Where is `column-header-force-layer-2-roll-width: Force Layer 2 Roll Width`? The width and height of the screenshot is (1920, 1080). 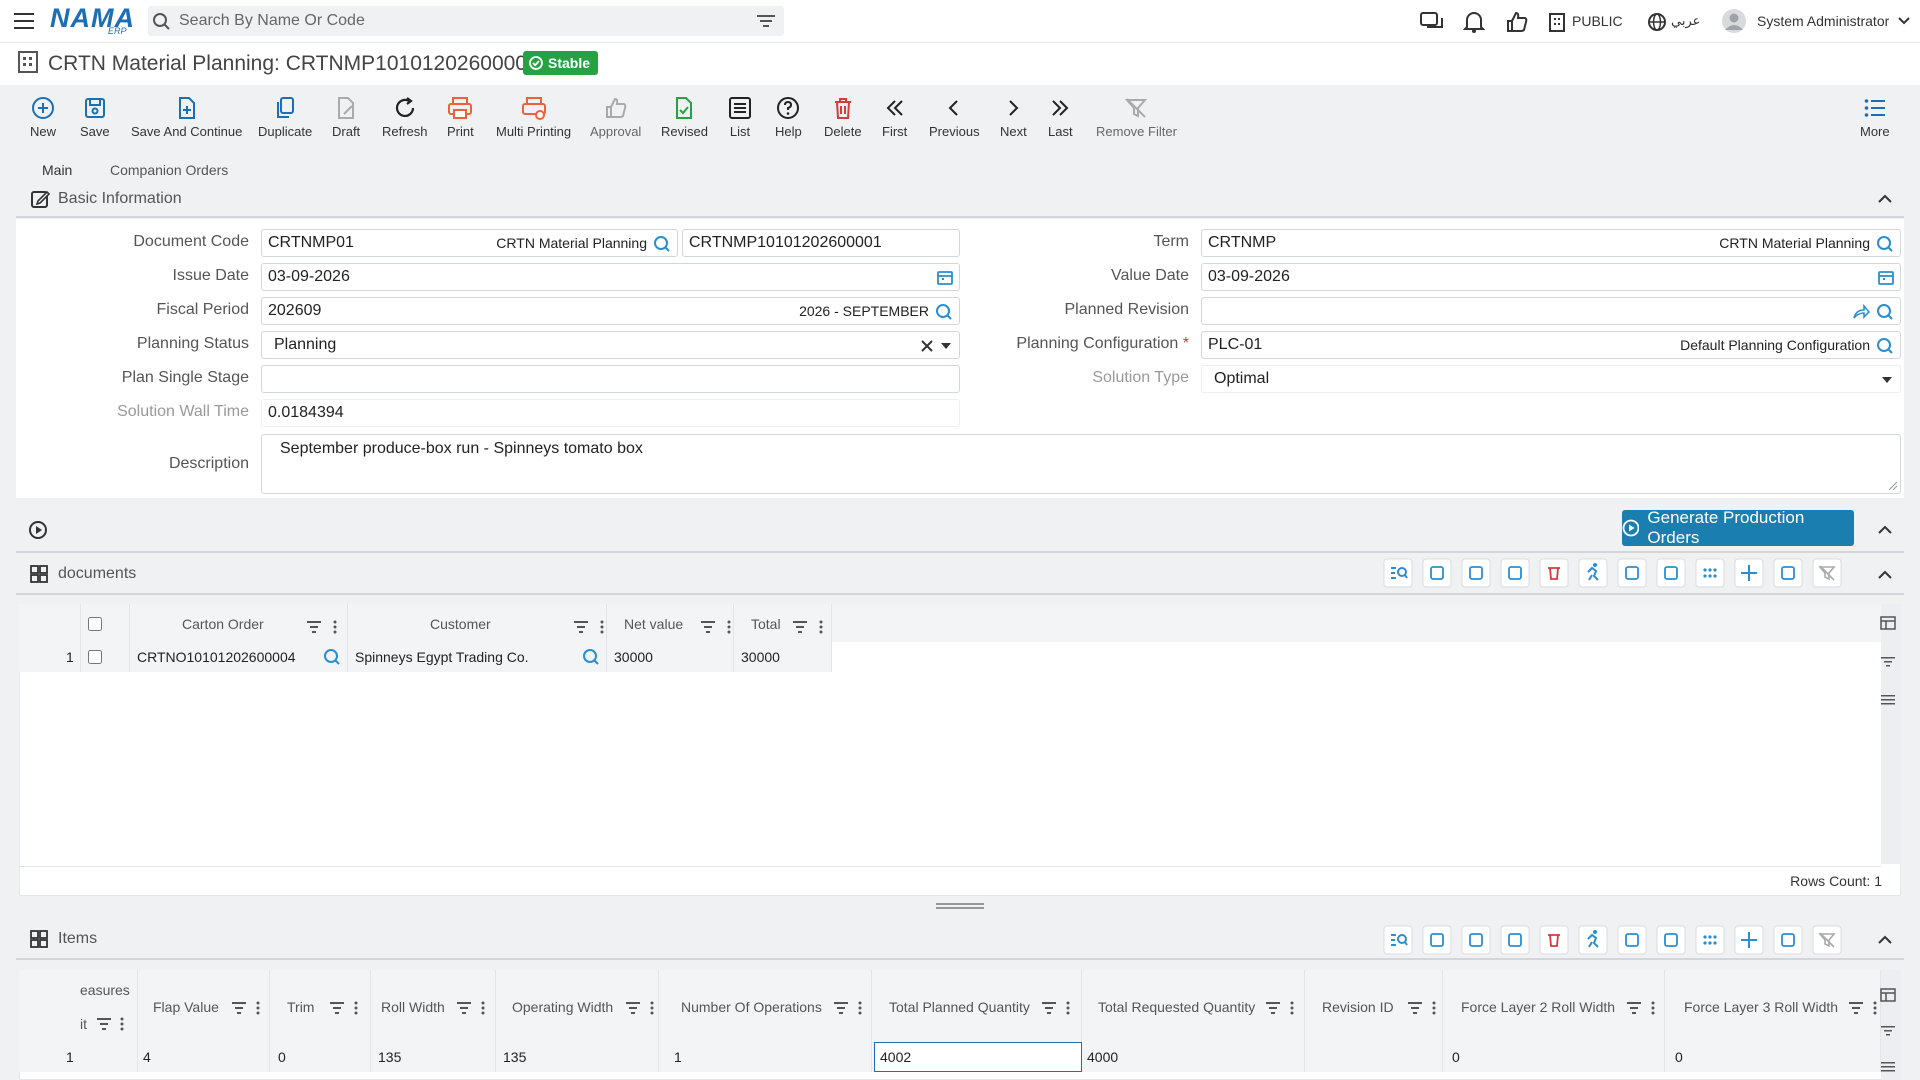 column-header-force-layer-2-roll-width: Force Layer 2 Roll Width is located at coordinates (1538, 1007).